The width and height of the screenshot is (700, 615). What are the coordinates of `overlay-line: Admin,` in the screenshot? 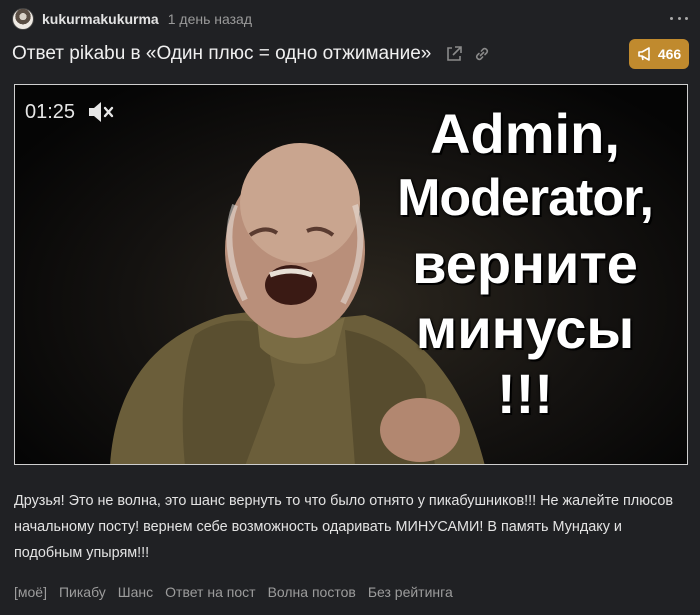 It's located at (525, 133).